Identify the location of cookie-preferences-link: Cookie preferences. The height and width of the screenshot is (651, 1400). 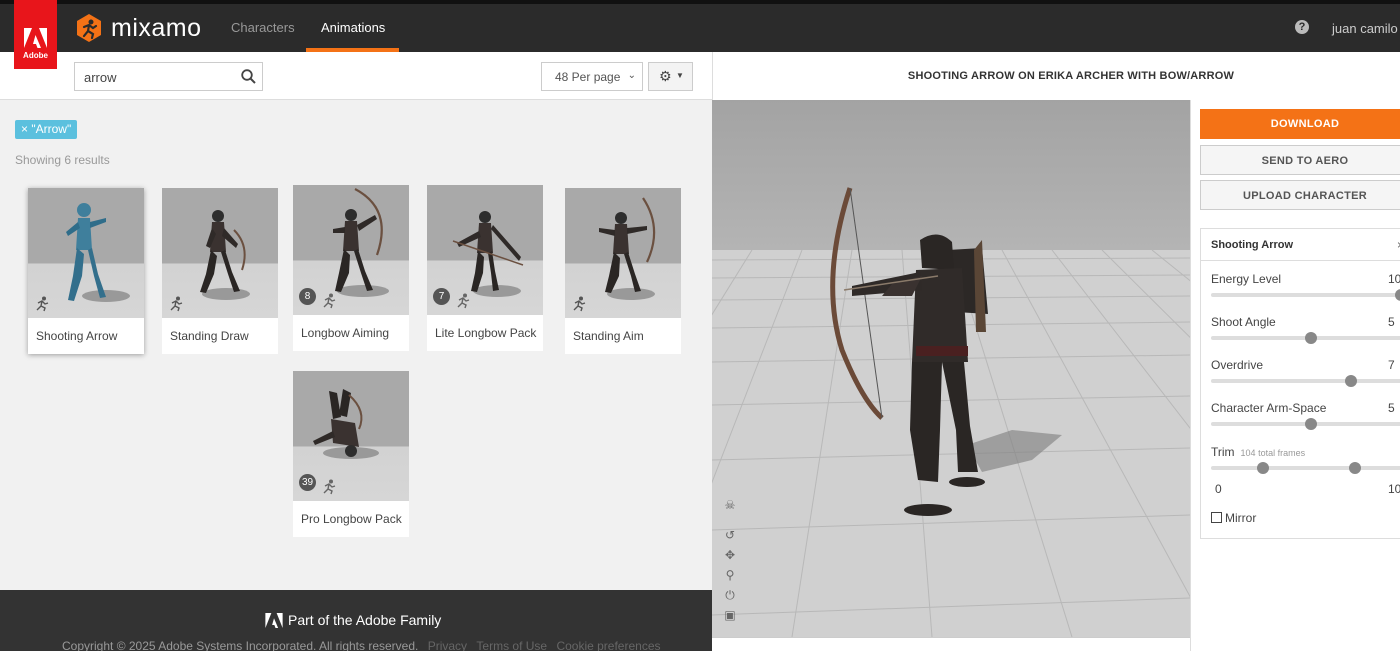
(608, 645).